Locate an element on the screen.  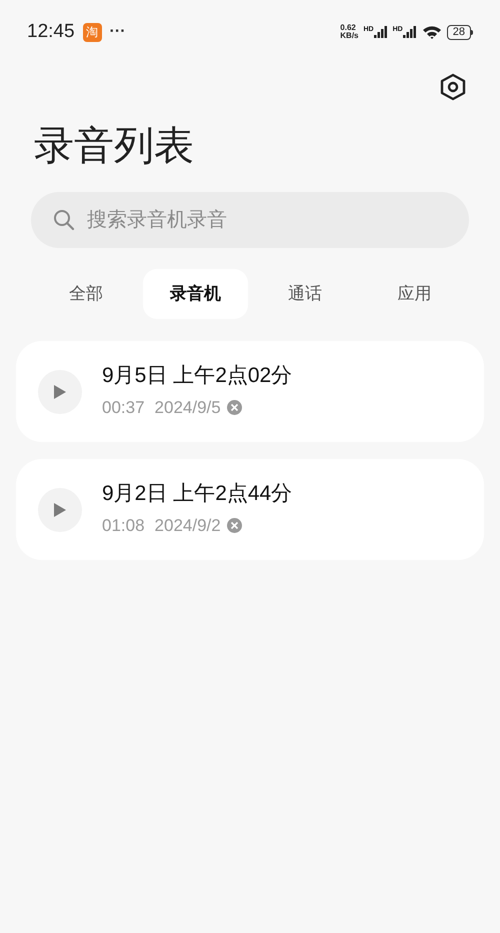
recording-card: 9月5日 上午2点02分 00:37 2024/9/5 is located at coordinates (250, 391).